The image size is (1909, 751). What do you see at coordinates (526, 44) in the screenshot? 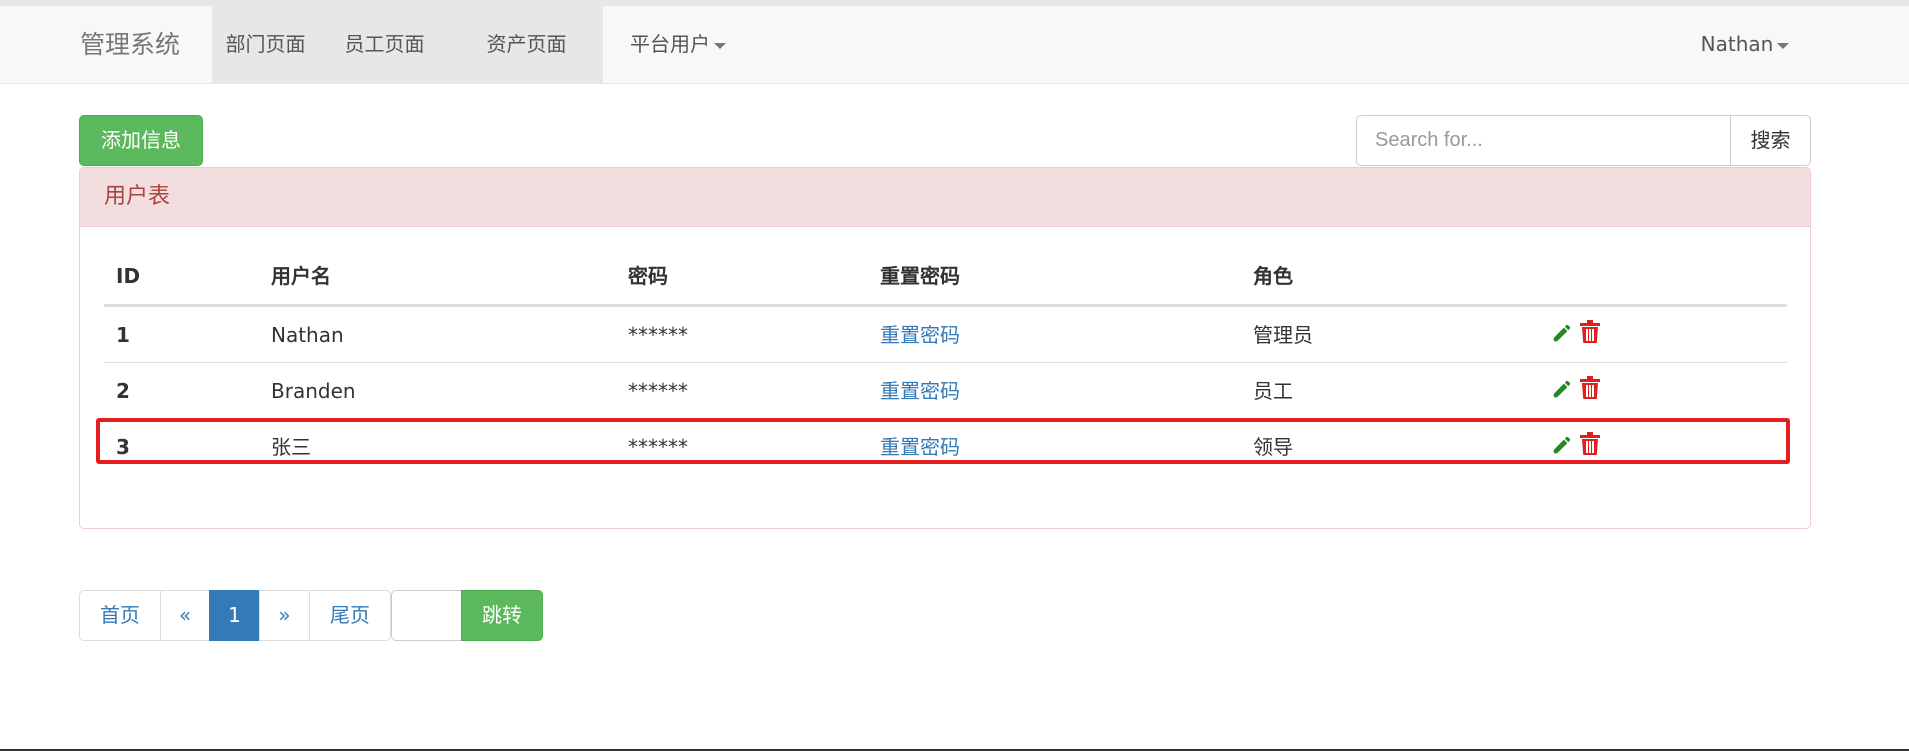
I see `nav-item-assets: 资产页面` at bounding box center [526, 44].